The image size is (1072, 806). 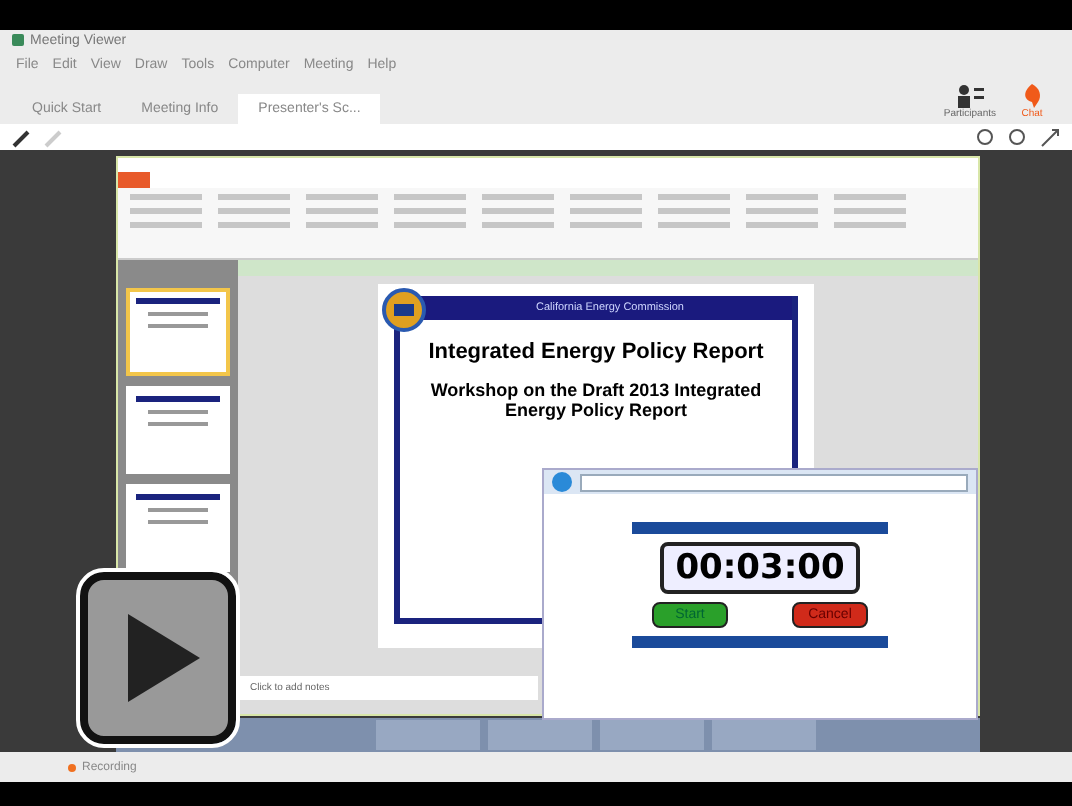 I want to click on slide-subtitle: Workshop on the Draft 2013 Integrated Energy Policy Report, so click(x=596, y=400).